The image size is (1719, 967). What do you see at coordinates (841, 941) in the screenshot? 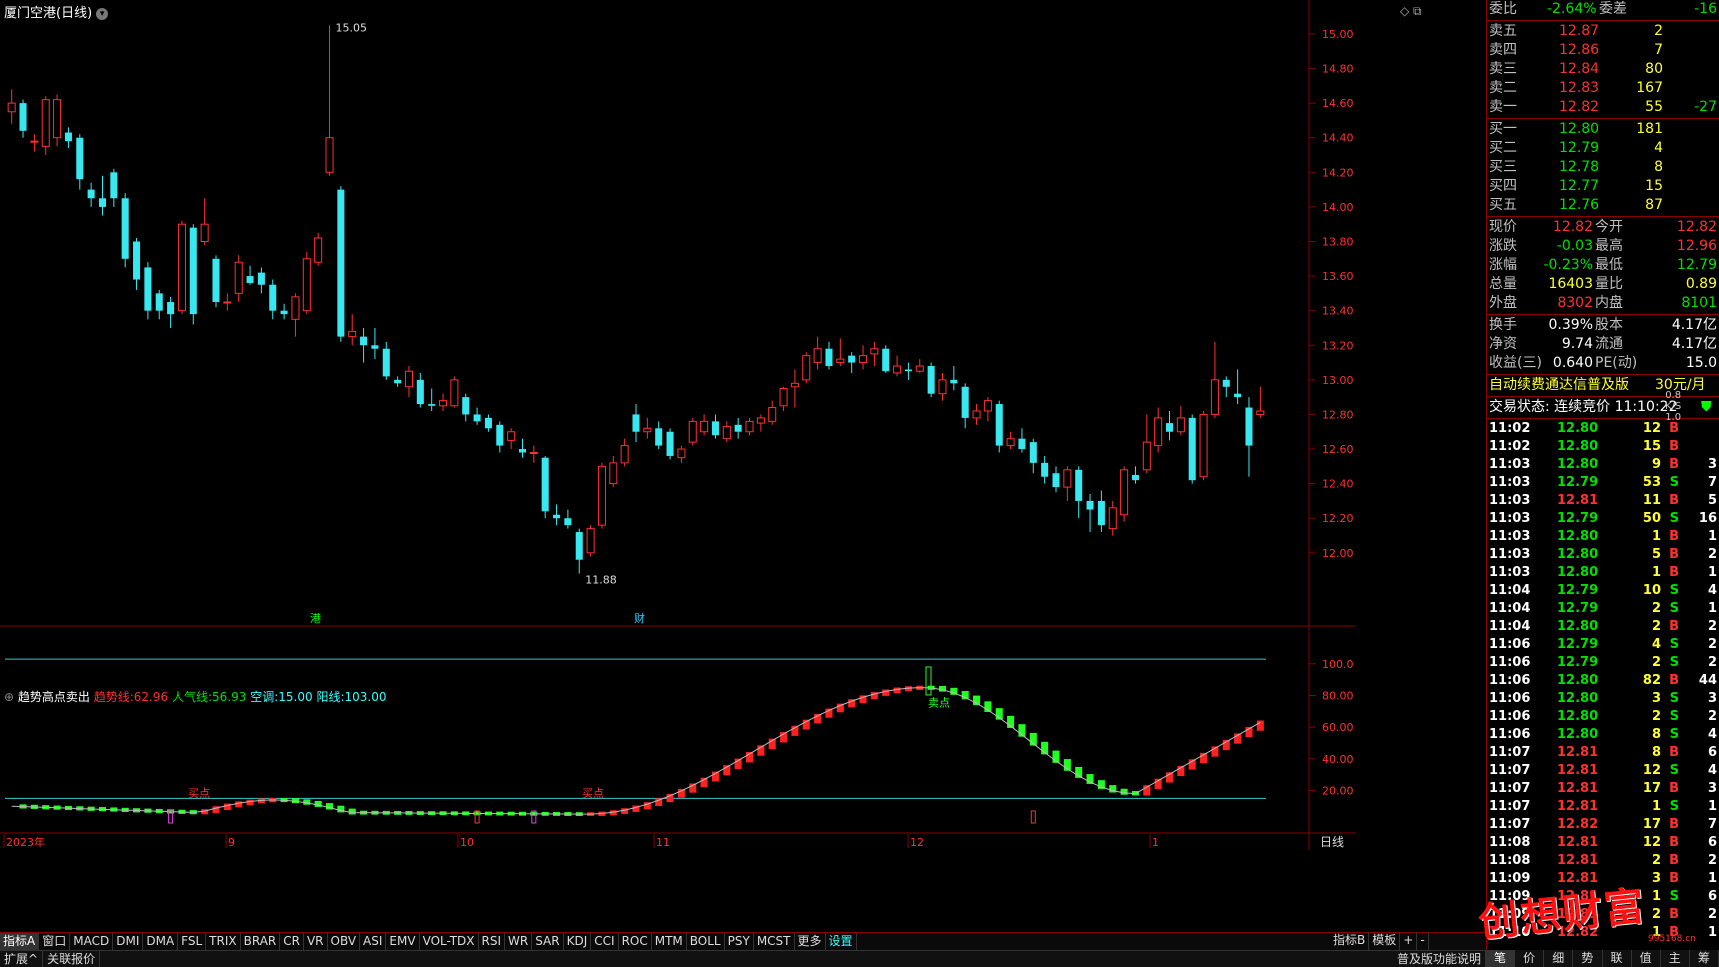
I see `tab-25: 设置` at bounding box center [841, 941].